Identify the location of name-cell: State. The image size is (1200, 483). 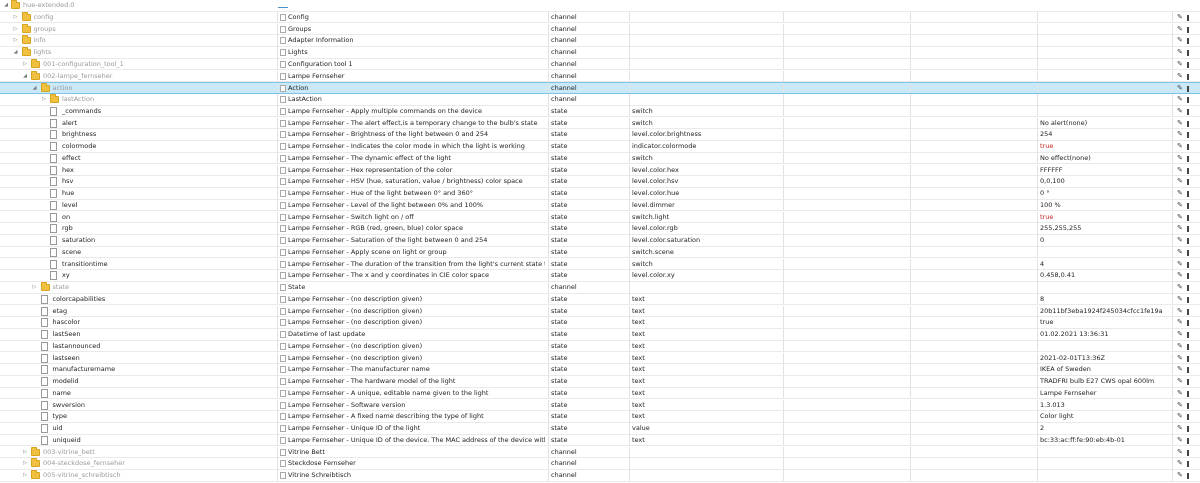
(411, 287).